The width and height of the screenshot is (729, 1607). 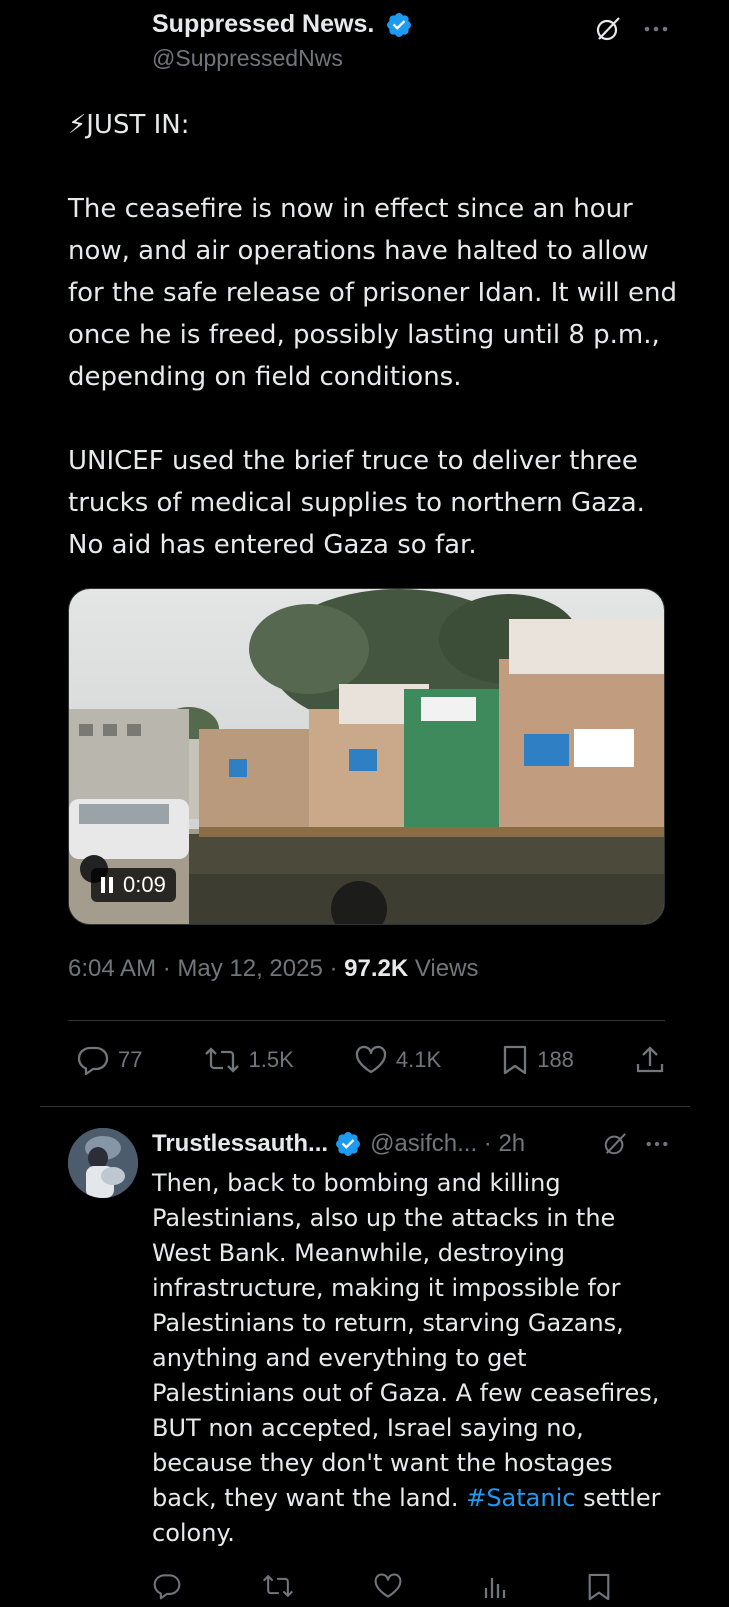 What do you see at coordinates (282, 58) in the screenshot?
I see `author-handle: @SuppressedNws` at bounding box center [282, 58].